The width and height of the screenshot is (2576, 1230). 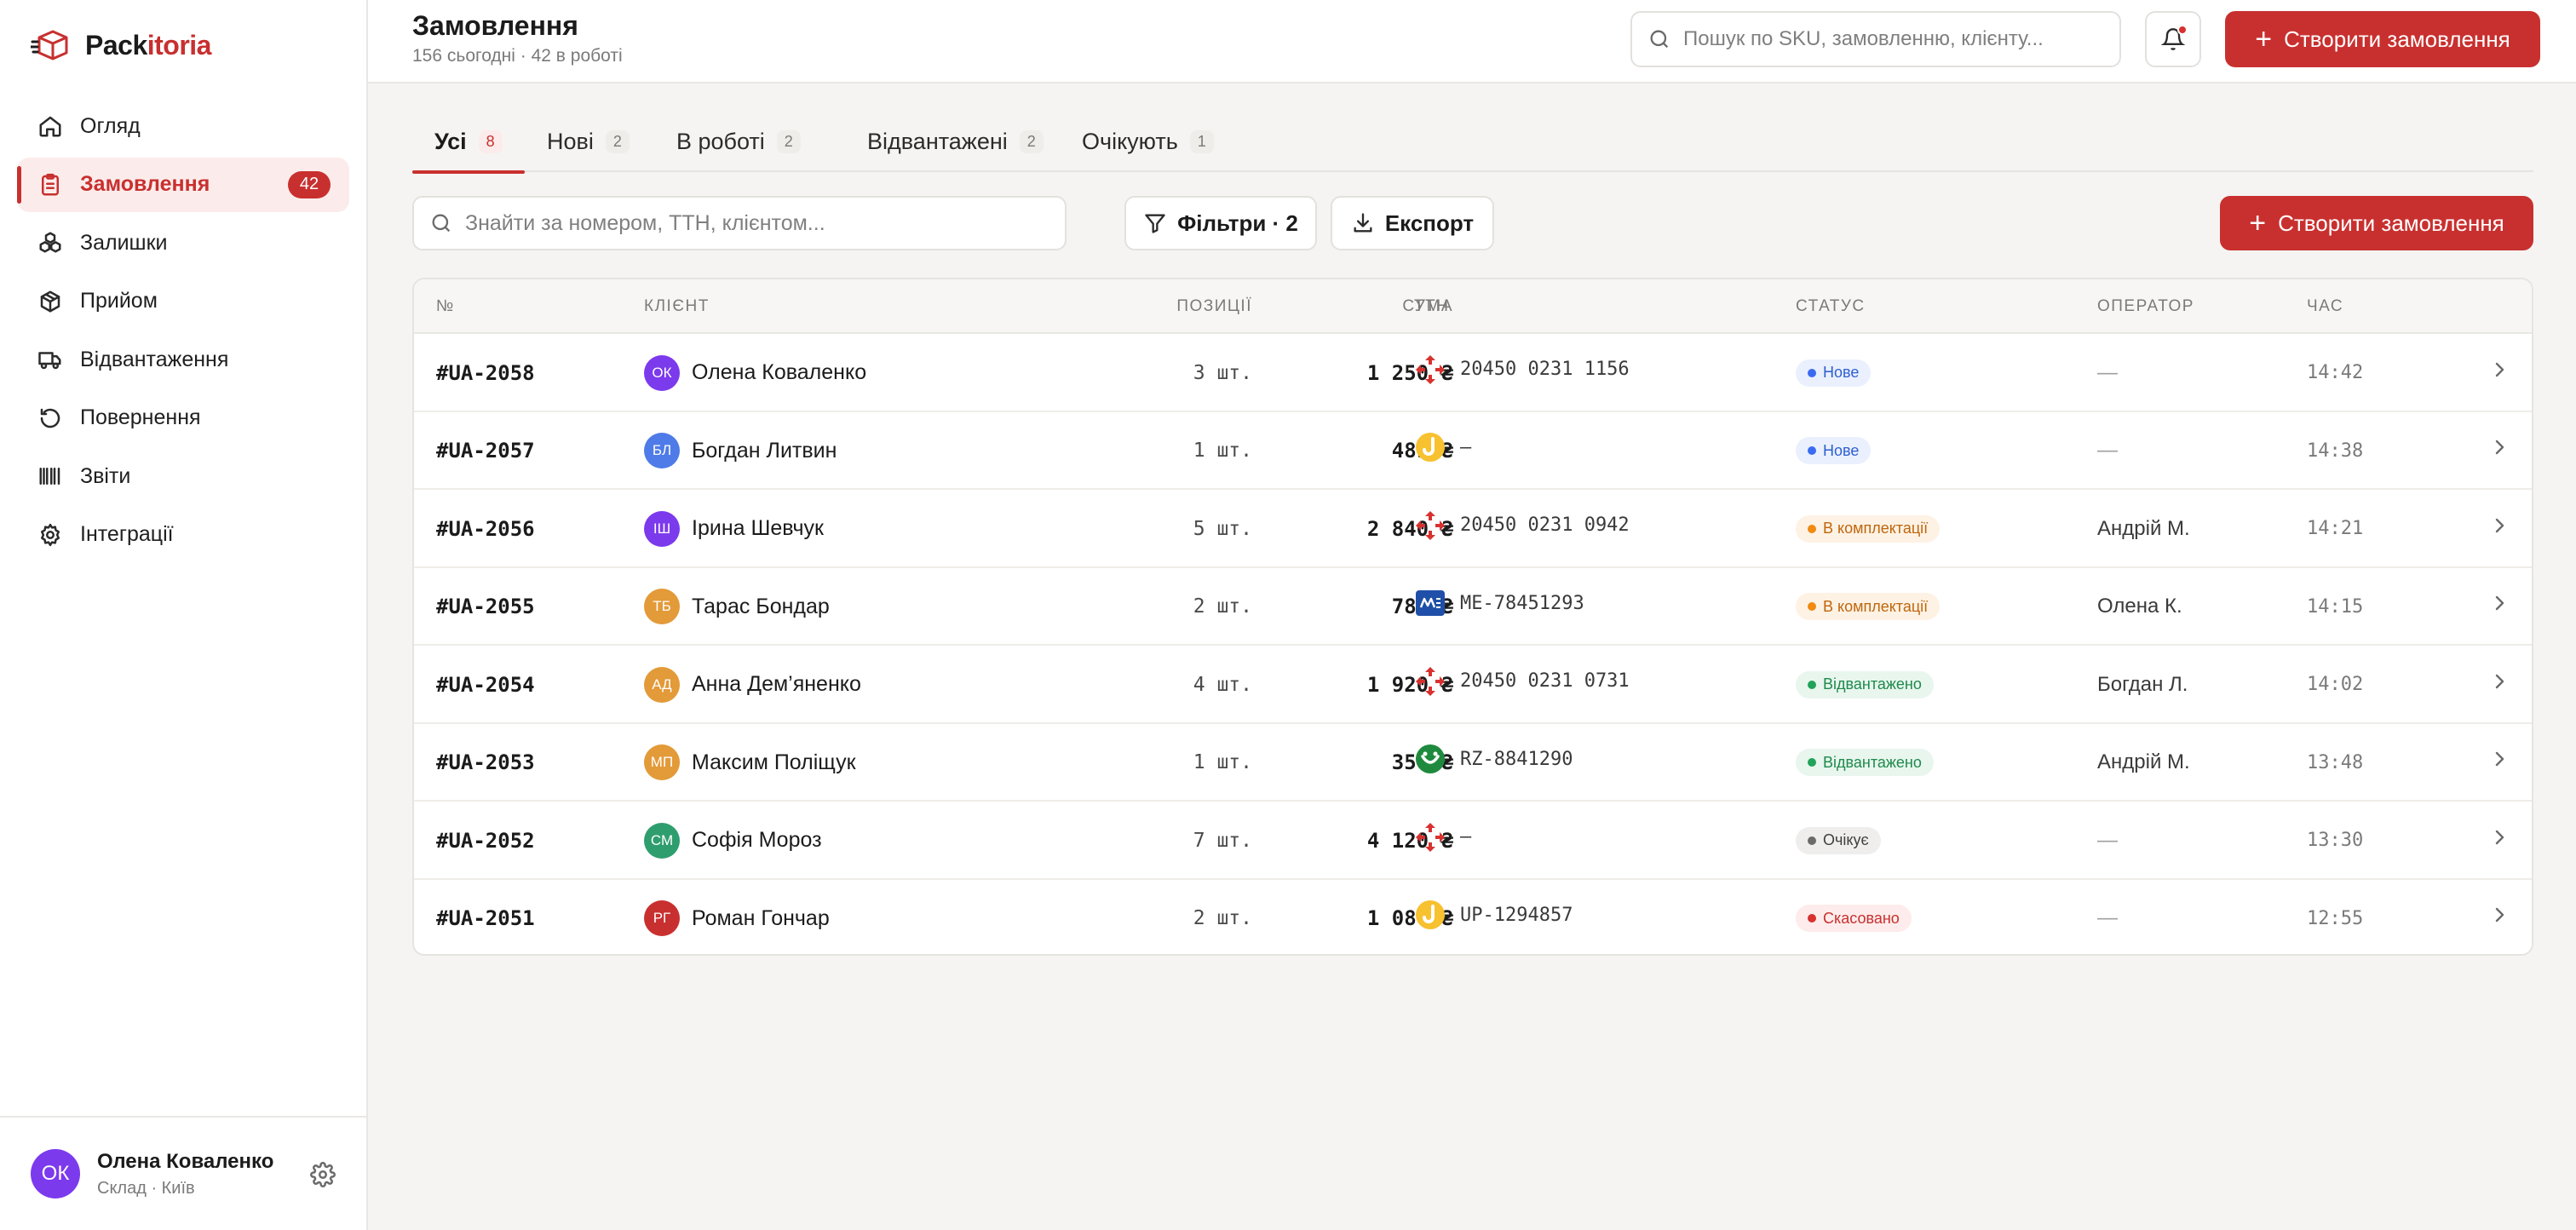 What do you see at coordinates (183, 476) in the screenshot?
I see `sidebar-item-6: Звіти` at bounding box center [183, 476].